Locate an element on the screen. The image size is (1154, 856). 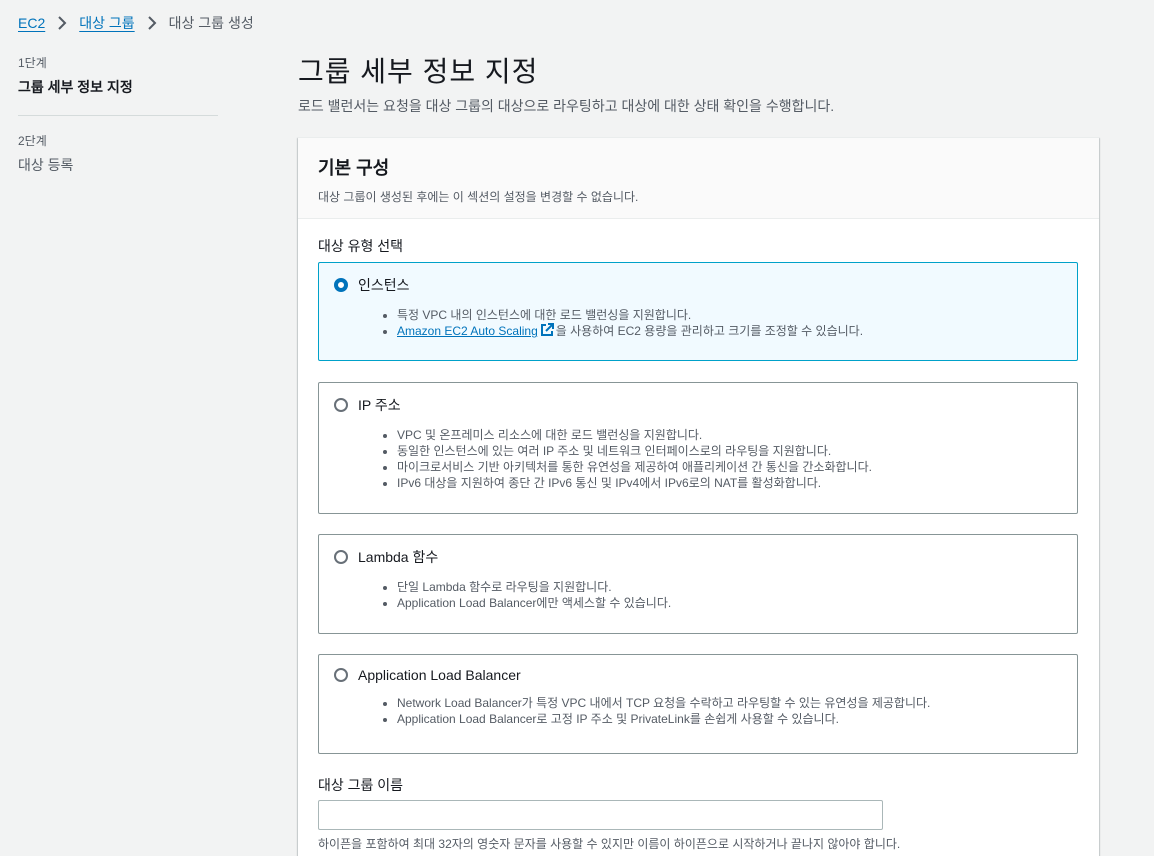
external-link-icon is located at coordinates (547, 332).